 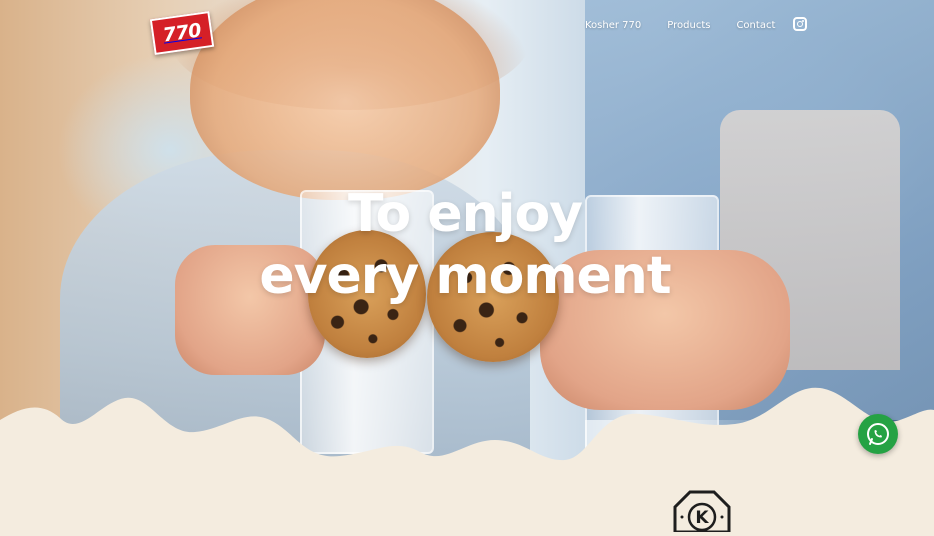 I want to click on brand-logo-text: 770, so click(x=182, y=33).